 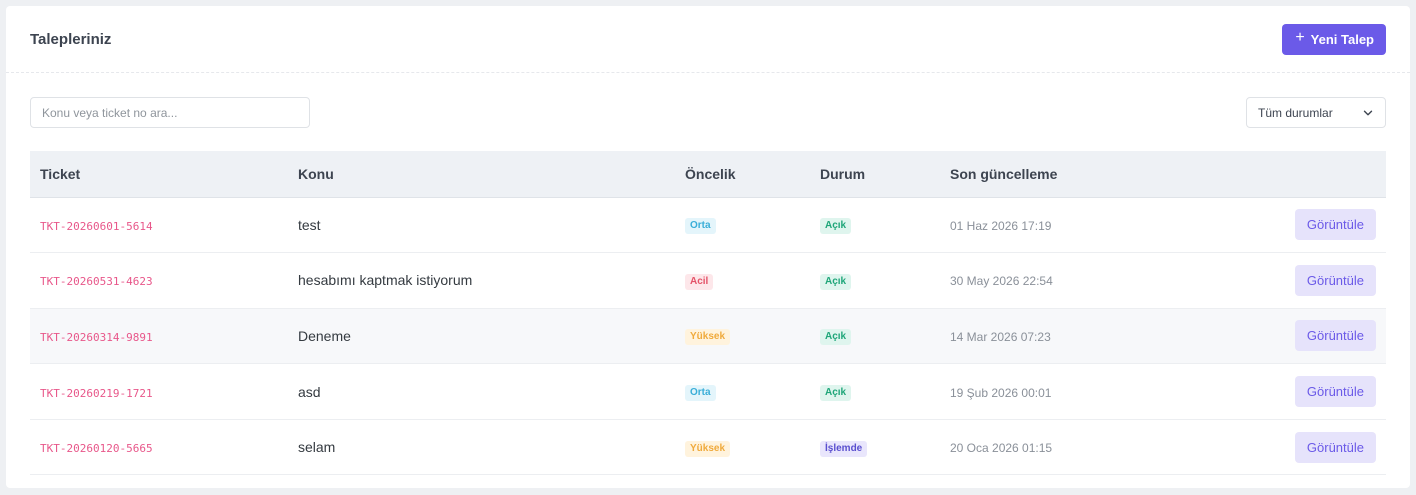 I want to click on chevron-down-icon, so click(x=1368, y=112).